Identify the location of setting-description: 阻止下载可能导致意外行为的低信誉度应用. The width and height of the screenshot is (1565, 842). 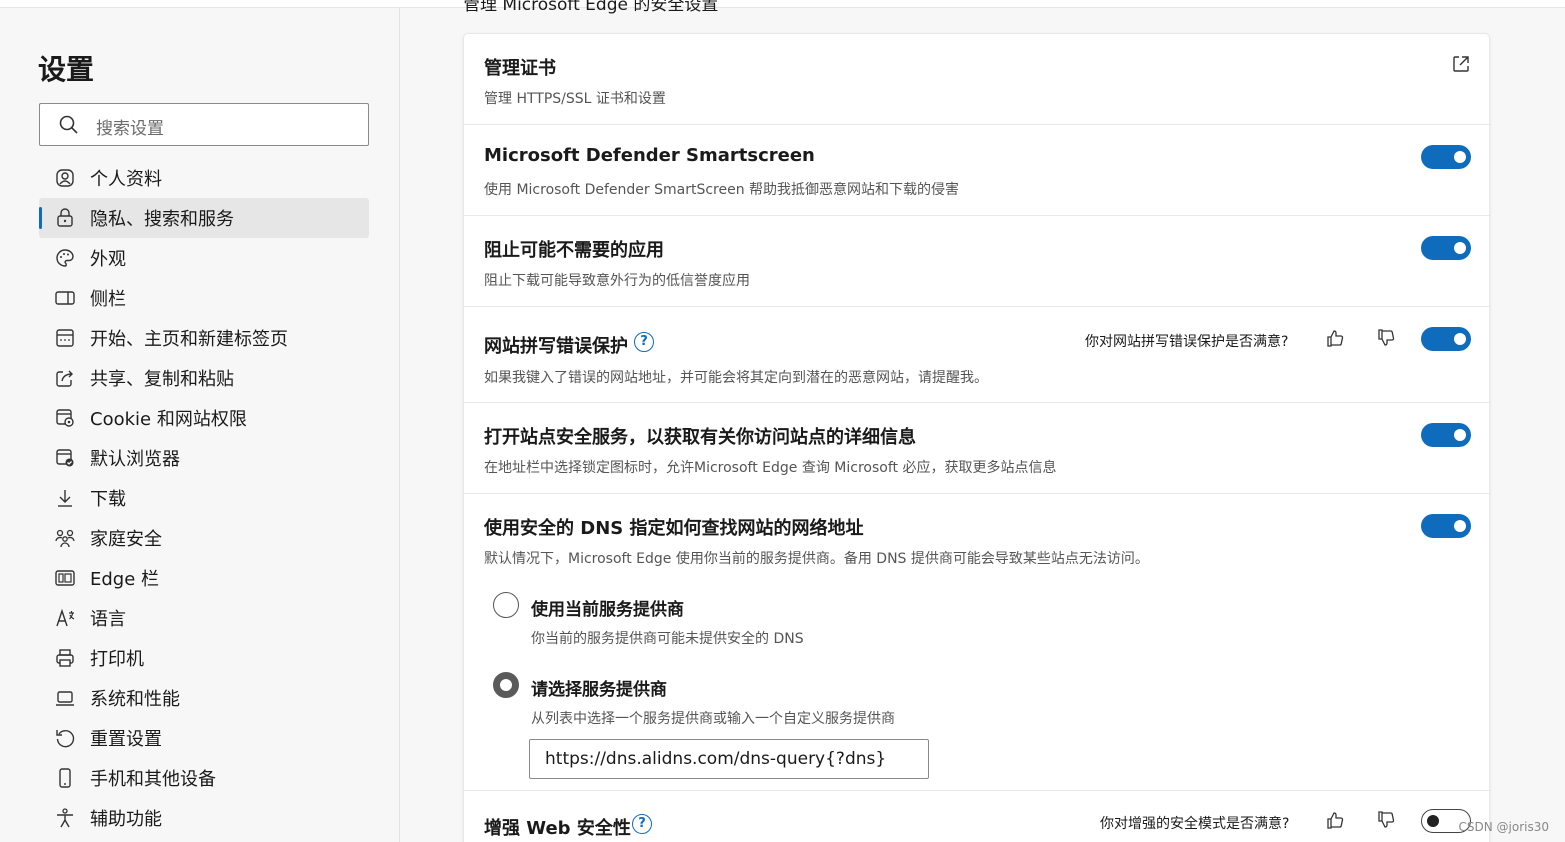
(617, 281).